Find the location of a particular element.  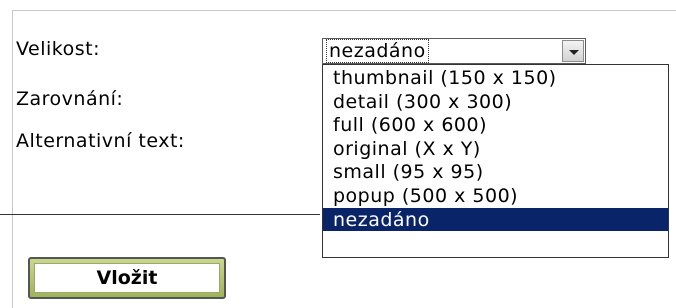

option-original: original (X x Y) is located at coordinates (495, 149).